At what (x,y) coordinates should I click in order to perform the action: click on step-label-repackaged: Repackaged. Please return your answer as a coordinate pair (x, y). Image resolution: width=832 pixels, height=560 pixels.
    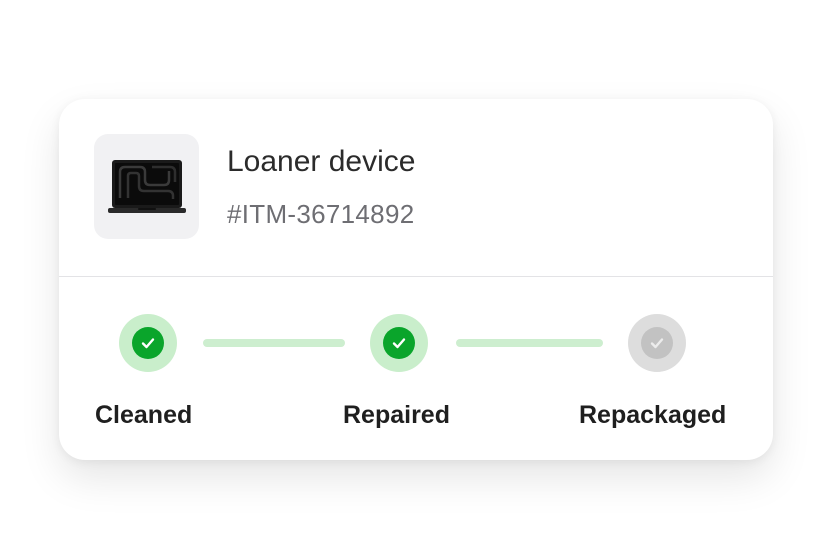
    Looking at the image, I should click on (653, 415).